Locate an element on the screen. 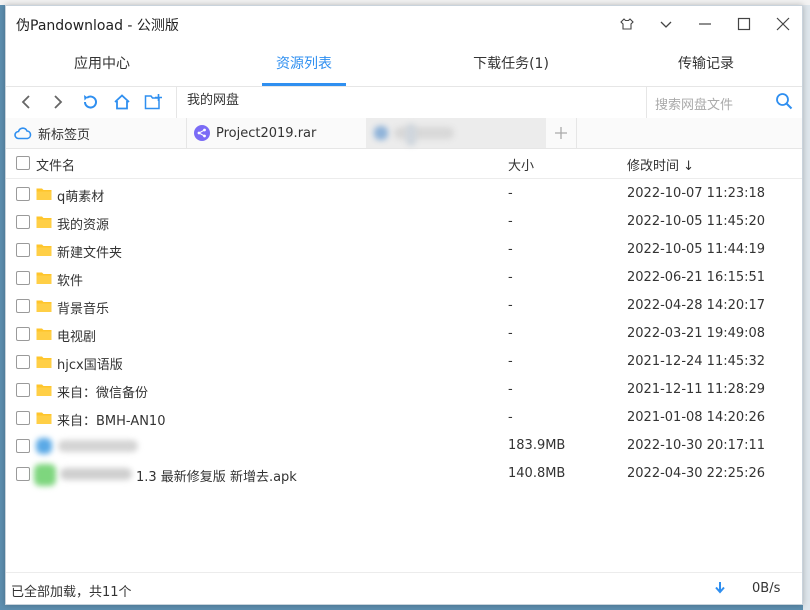 The height and width of the screenshot is (610, 810). close-icon is located at coordinates (783, 24).